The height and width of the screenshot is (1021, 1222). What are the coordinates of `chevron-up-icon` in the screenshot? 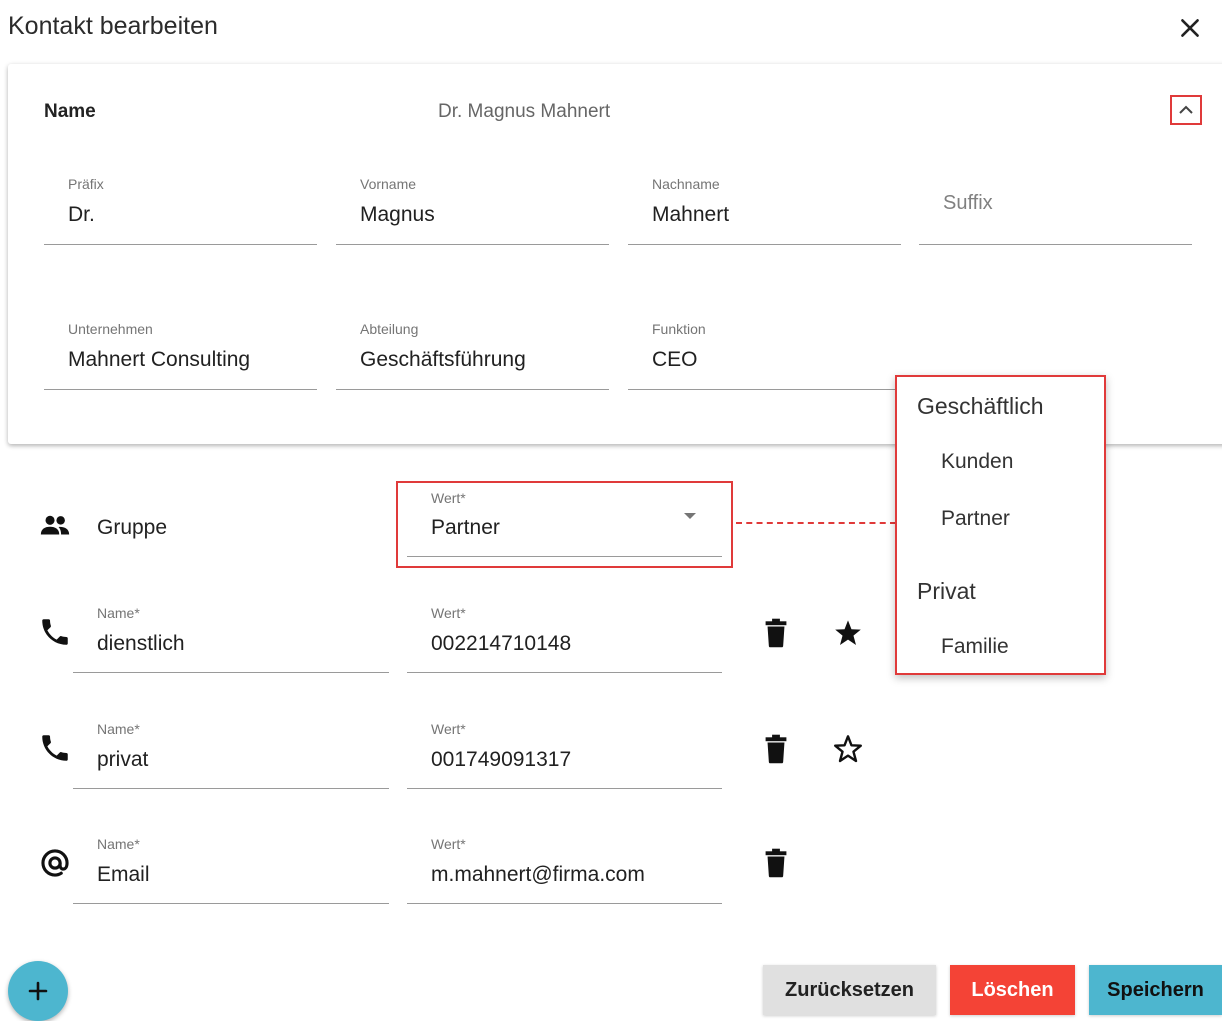 It's located at (1186, 109).